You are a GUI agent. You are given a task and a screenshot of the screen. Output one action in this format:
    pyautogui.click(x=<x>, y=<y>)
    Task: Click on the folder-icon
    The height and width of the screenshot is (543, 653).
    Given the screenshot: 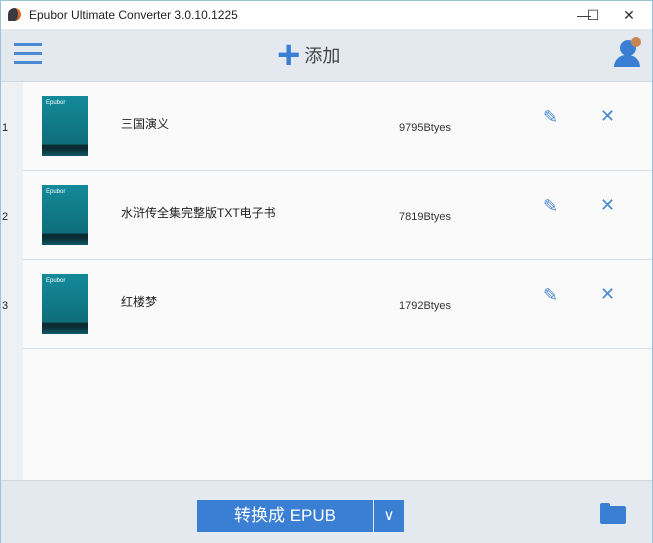 What is the action you would take?
    pyautogui.click(x=613, y=513)
    